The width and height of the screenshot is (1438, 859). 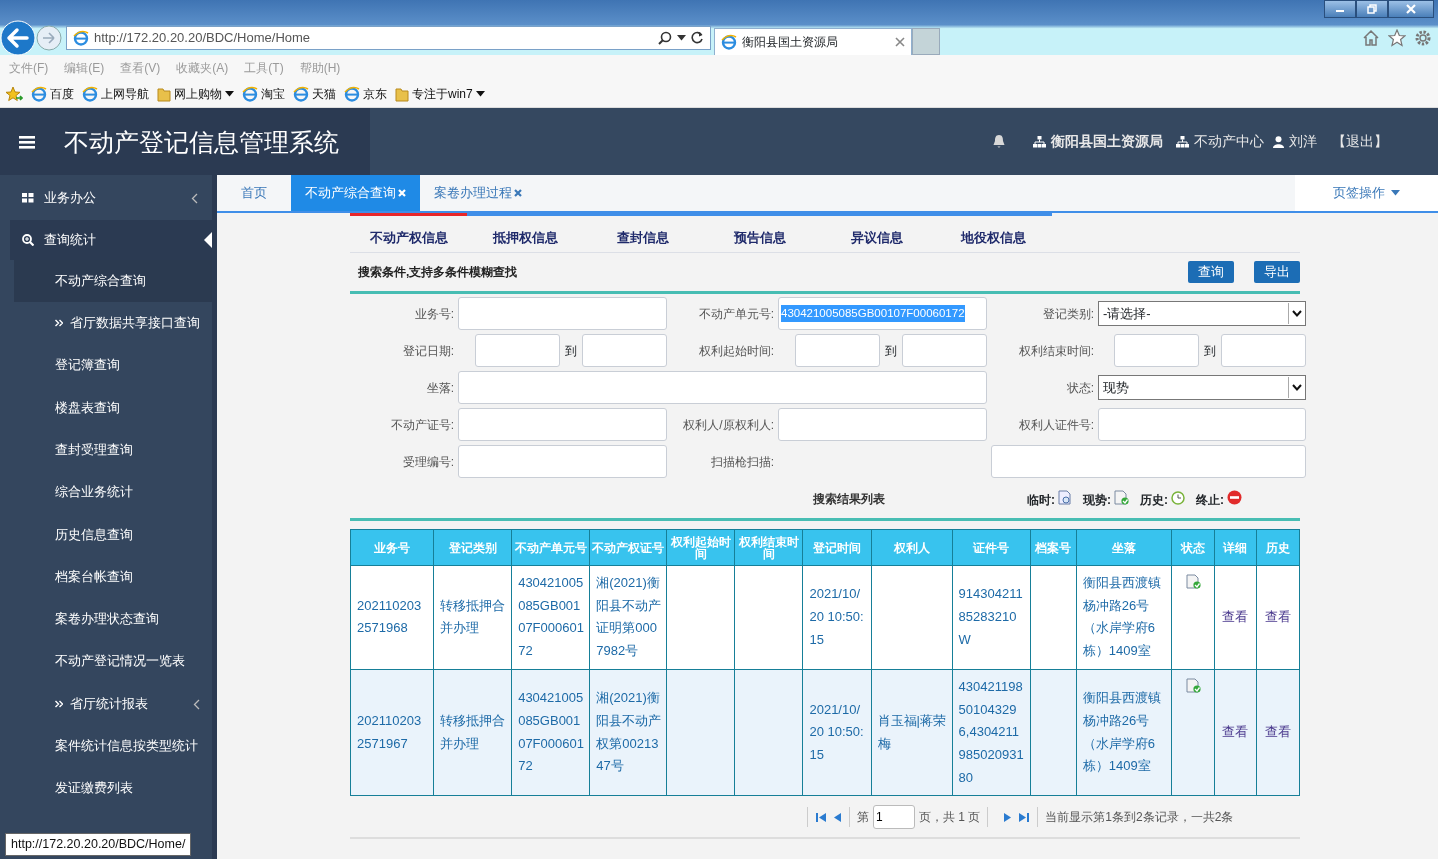 What do you see at coordinates (27, 141) in the screenshot?
I see `menu-icon` at bounding box center [27, 141].